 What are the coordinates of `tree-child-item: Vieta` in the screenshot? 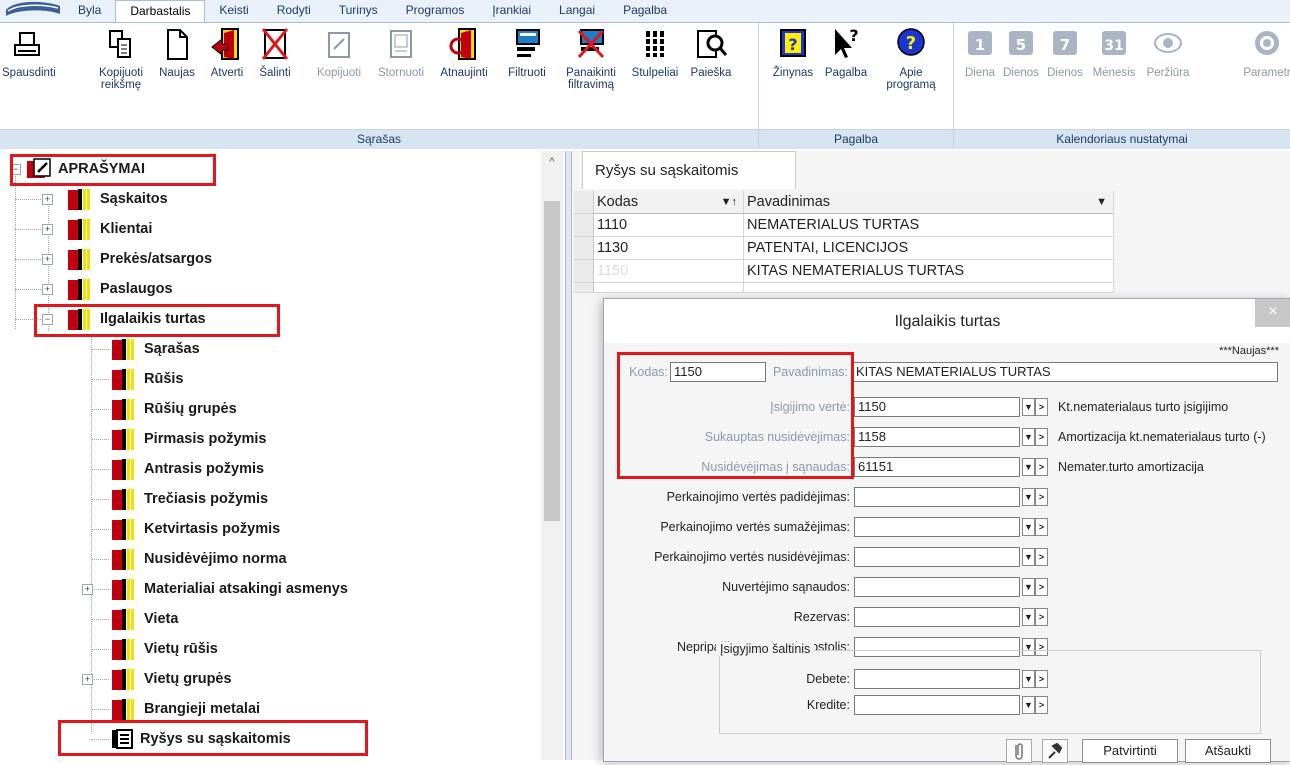 It's located at (144, 619).